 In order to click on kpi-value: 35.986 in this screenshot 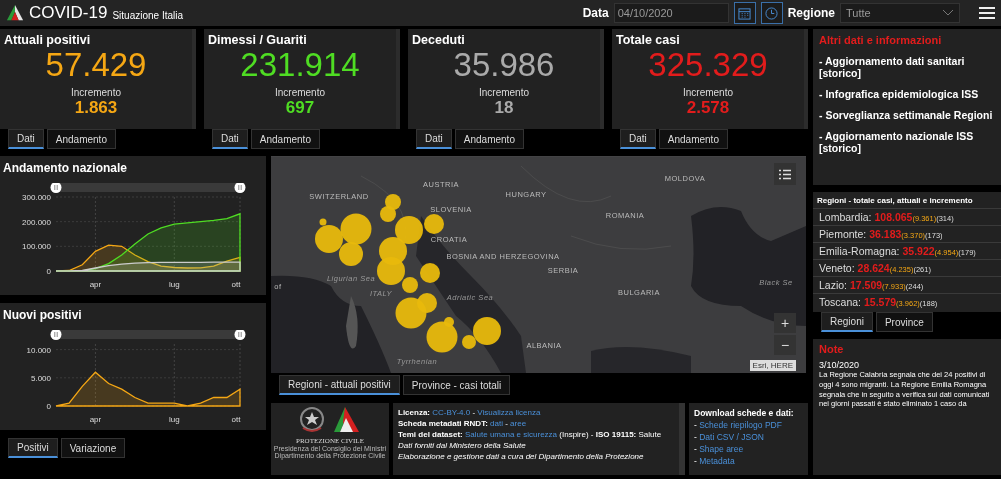, I will do `click(504, 65)`.